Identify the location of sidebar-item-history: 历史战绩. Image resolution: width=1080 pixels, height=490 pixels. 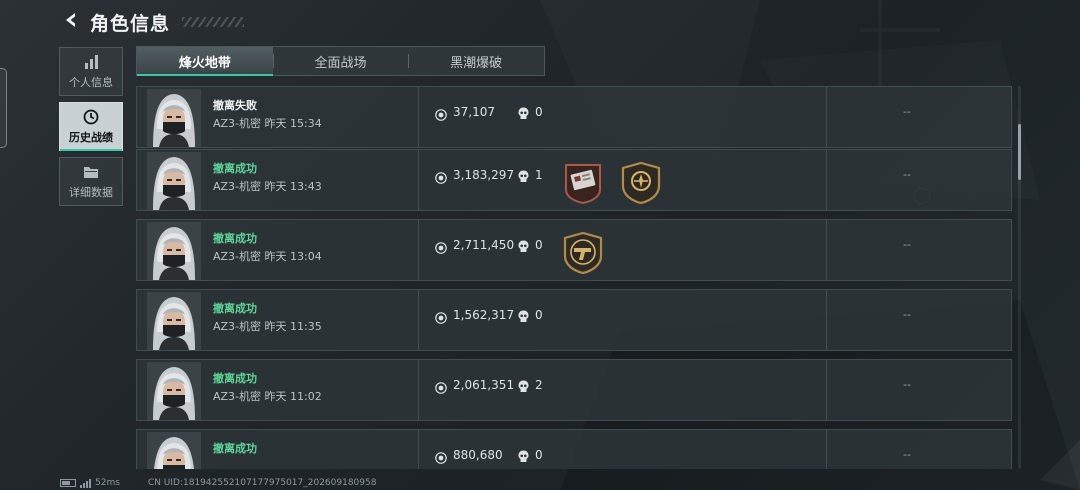
(91, 126).